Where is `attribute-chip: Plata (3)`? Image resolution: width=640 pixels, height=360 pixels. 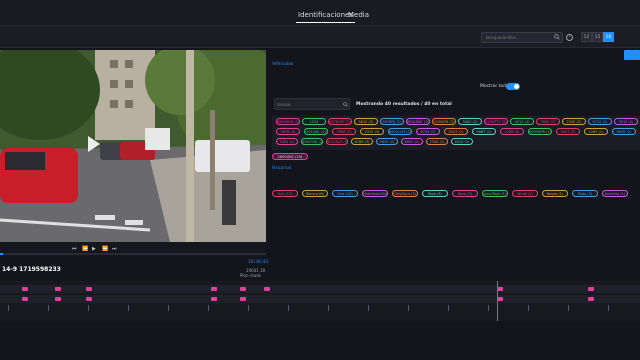 attribute-chip: Plata (3) is located at coordinates (585, 193).